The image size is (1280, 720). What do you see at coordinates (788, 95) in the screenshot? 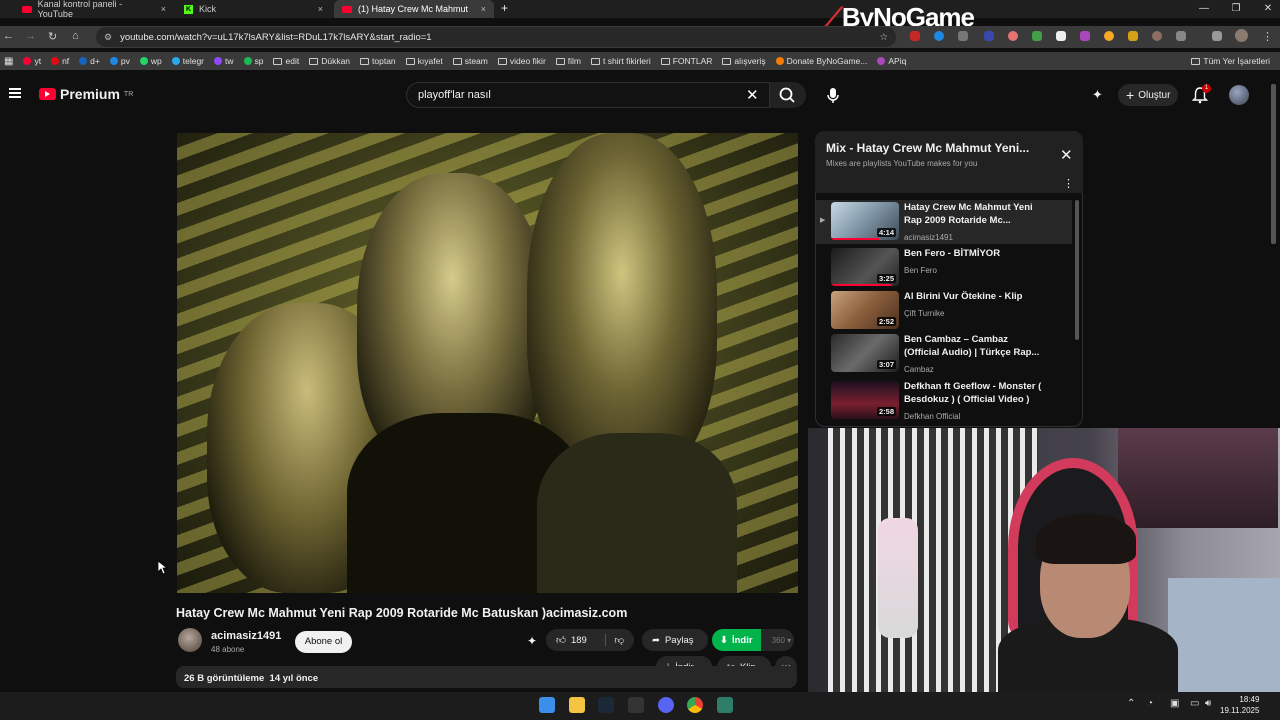
I see `search-button` at bounding box center [788, 95].